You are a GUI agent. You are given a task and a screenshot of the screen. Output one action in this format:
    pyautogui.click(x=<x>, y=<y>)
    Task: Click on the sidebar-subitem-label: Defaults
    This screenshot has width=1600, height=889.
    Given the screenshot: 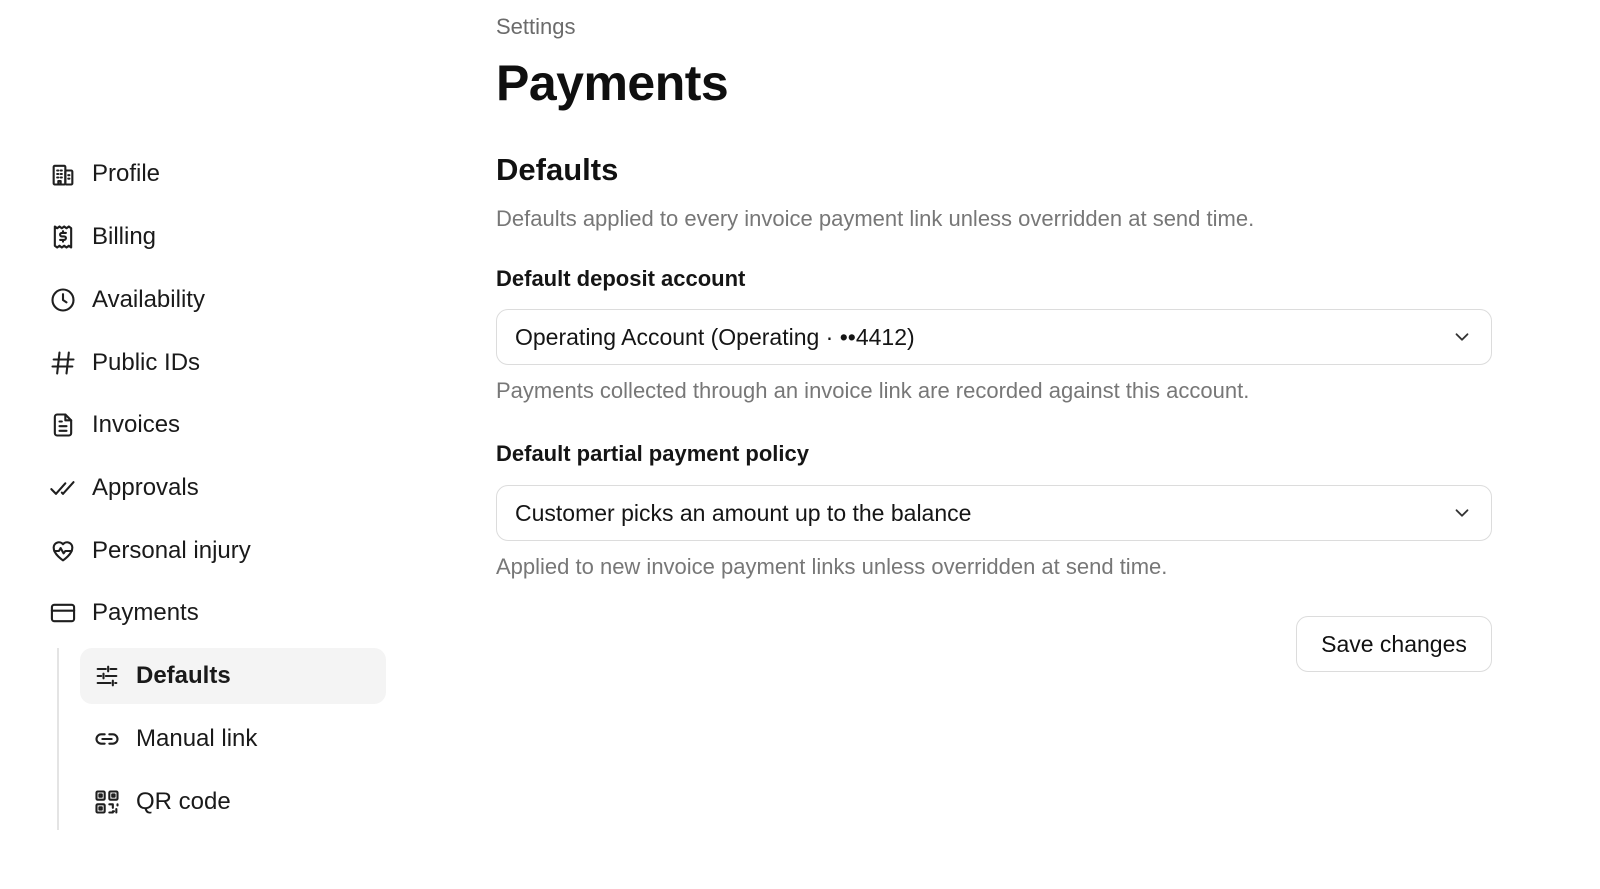 What is the action you would take?
    pyautogui.click(x=183, y=675)
    